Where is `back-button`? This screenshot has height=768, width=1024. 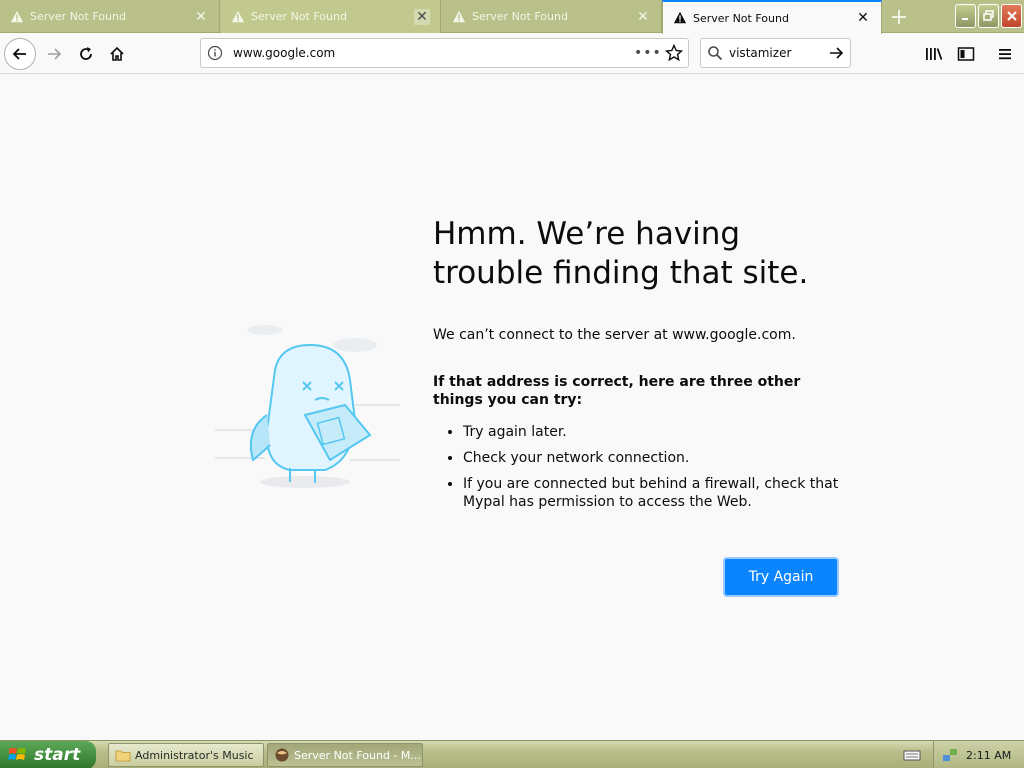
back-button is located at coordinates (20, 54).